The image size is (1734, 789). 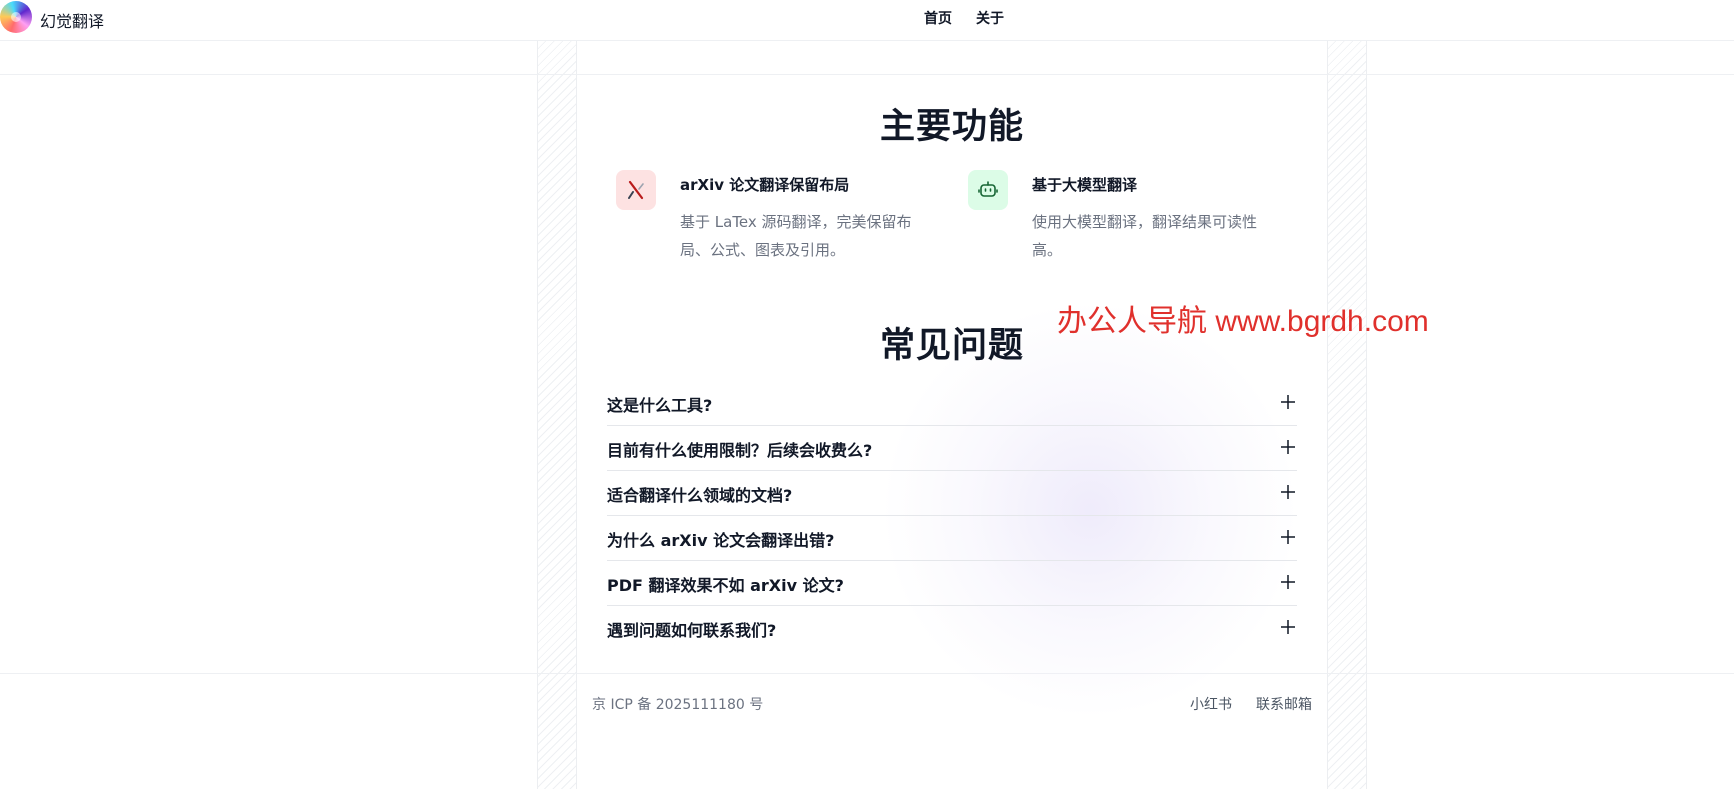 I want to click on faq-question: 为什么 arXiv 论文会翻译出错?, so click(x=721, y=540).